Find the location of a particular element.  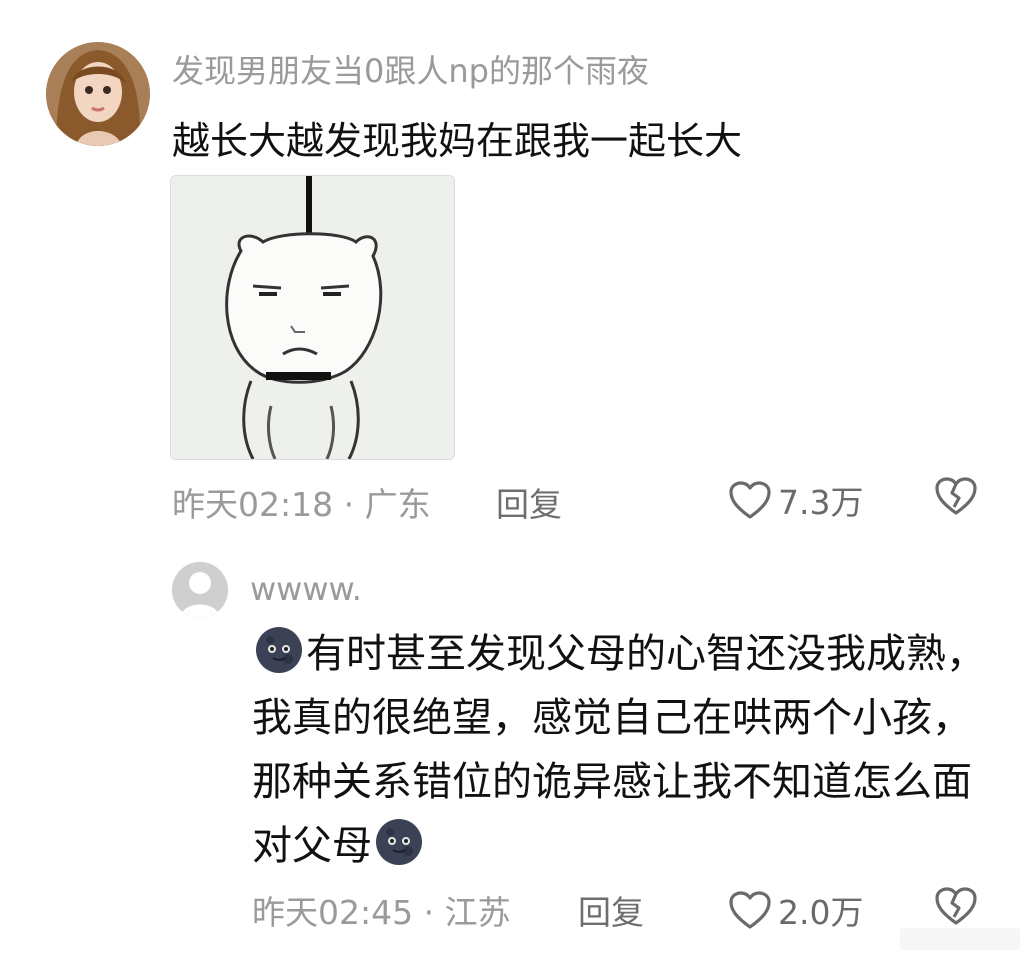

reply-button: 回复 is located at coordinates (529, 502).